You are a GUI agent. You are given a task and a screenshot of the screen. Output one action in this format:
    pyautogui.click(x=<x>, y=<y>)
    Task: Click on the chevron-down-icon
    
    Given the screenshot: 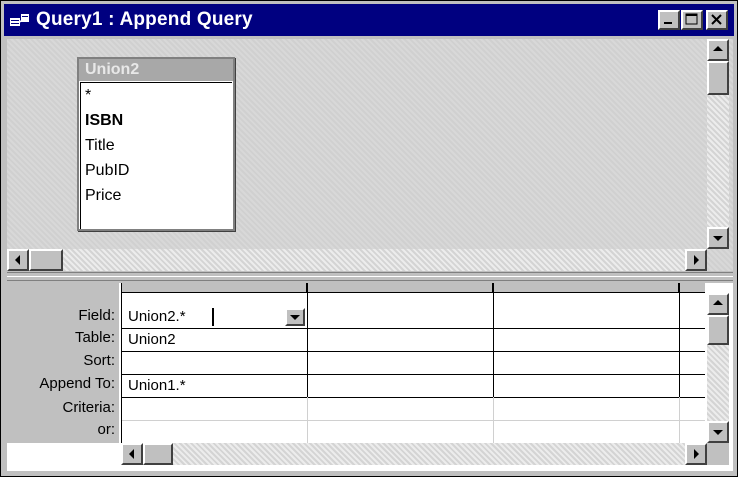 What is the action you would take?
    pyautogui.click(x=295, y=317)
    